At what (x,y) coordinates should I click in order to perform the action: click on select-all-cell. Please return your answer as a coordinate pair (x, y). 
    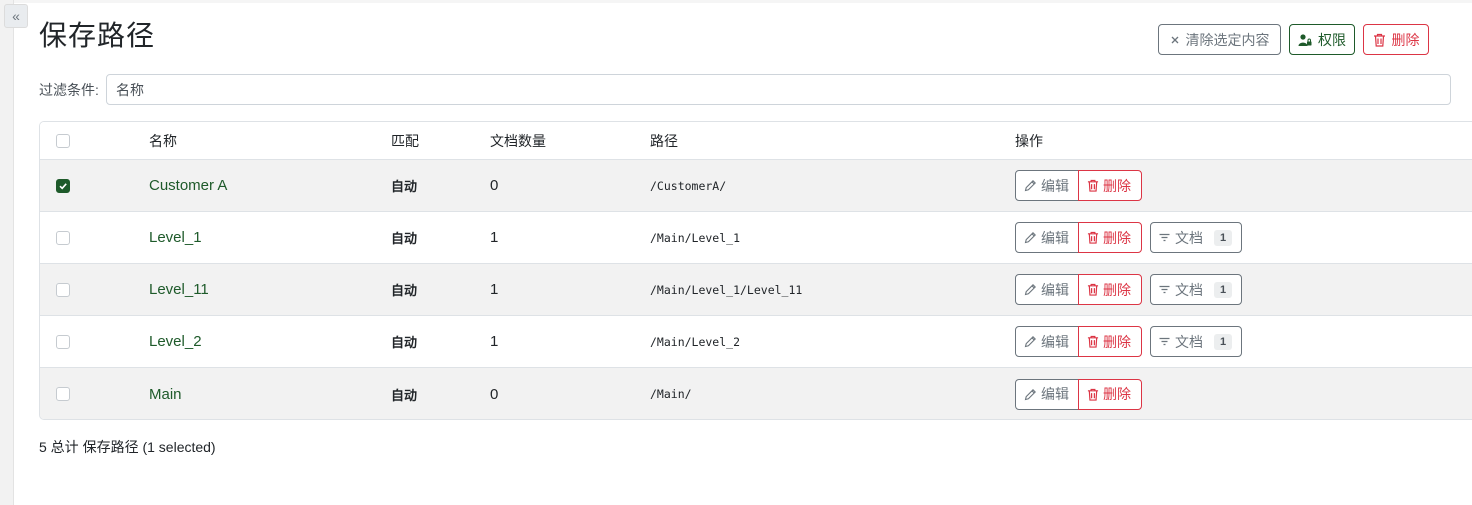
    Looking at the image, I should click on (63, 140).